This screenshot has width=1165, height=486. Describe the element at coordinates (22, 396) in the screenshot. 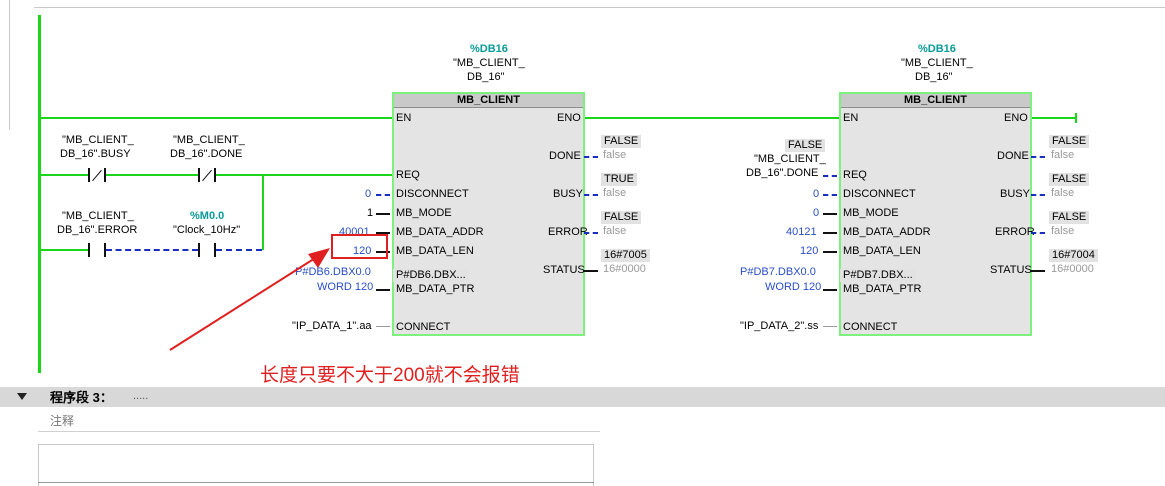

I see `collapse-triangle-icon` at that location.